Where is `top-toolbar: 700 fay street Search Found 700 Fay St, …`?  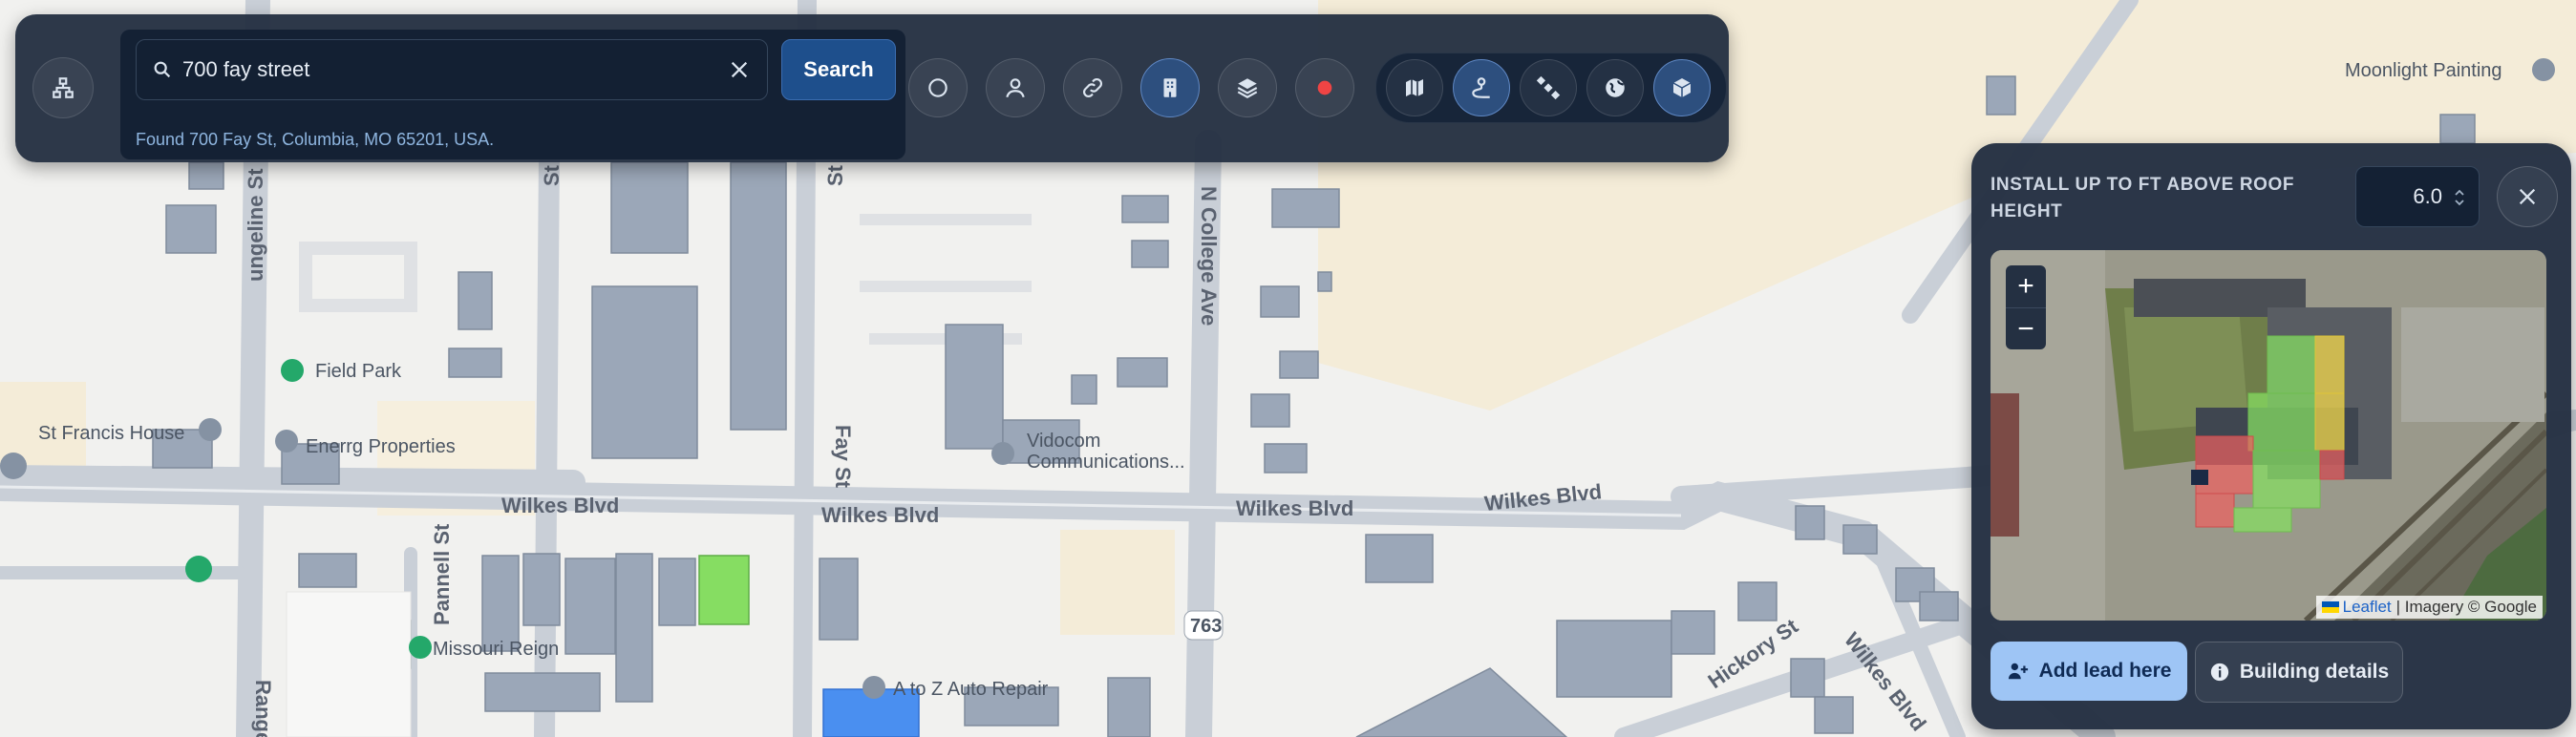
top-toolbar: 700 fay street Search Found 700 Fay St, … is located at coordinates (872, 88).